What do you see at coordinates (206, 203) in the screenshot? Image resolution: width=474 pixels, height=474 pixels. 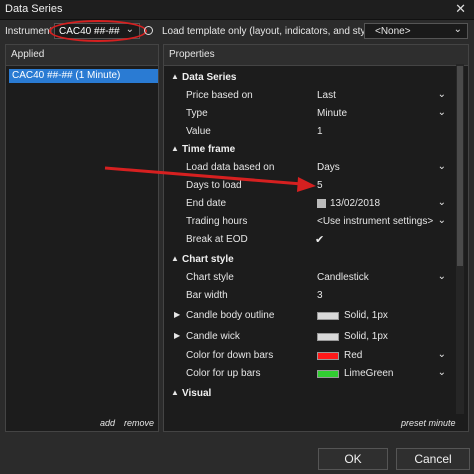 I see `prop-label: End date` at bounding box center [206, 203].